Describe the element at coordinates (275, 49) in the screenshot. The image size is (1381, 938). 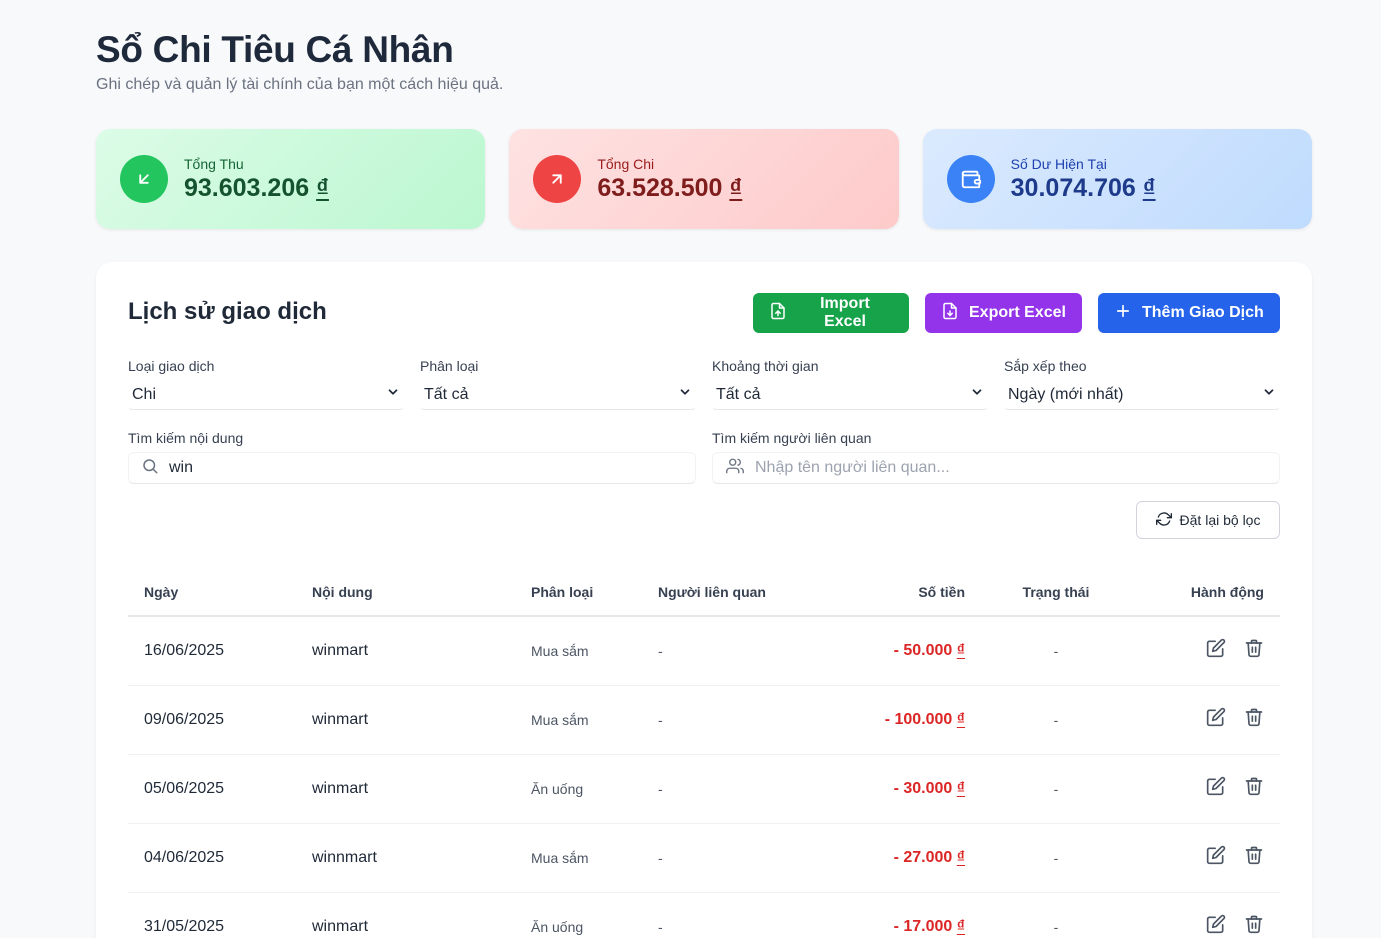
I see `page-title: Sổ Chi Tiêu Cá Nhân` at that location.